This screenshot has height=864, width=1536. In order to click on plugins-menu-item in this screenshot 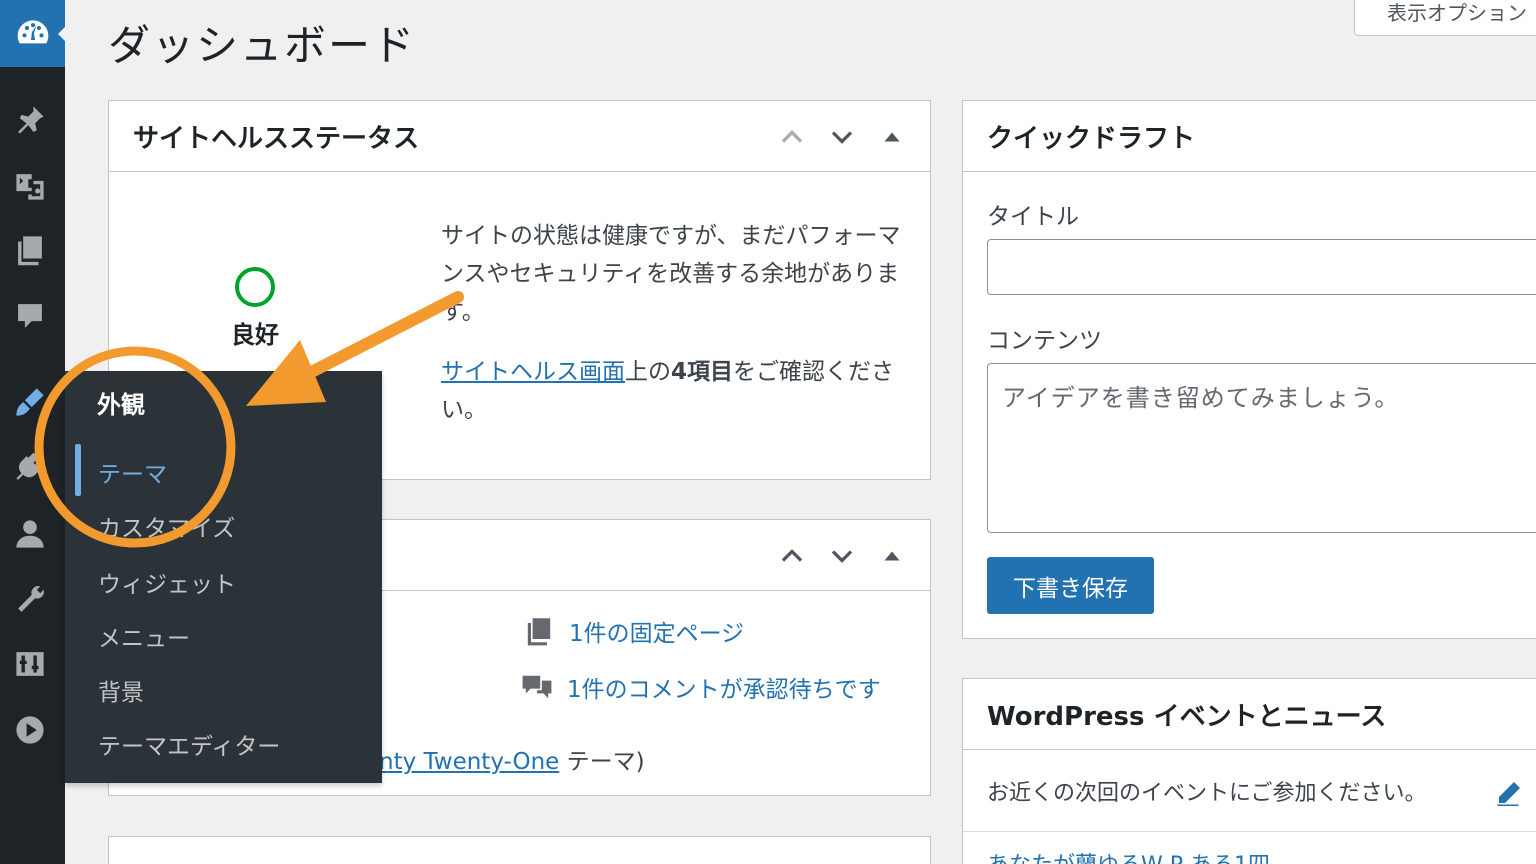, I will do `click(30, 468)`.